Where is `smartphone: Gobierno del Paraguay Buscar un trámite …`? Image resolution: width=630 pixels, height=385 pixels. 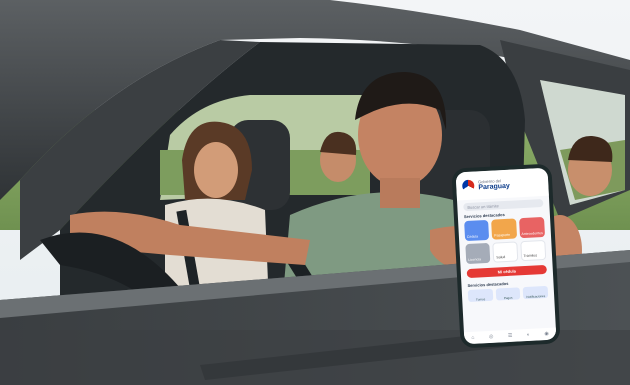 smartphone: Gobierno del Paraguay Buscar un trámite … is located at coordinates (506, 256).